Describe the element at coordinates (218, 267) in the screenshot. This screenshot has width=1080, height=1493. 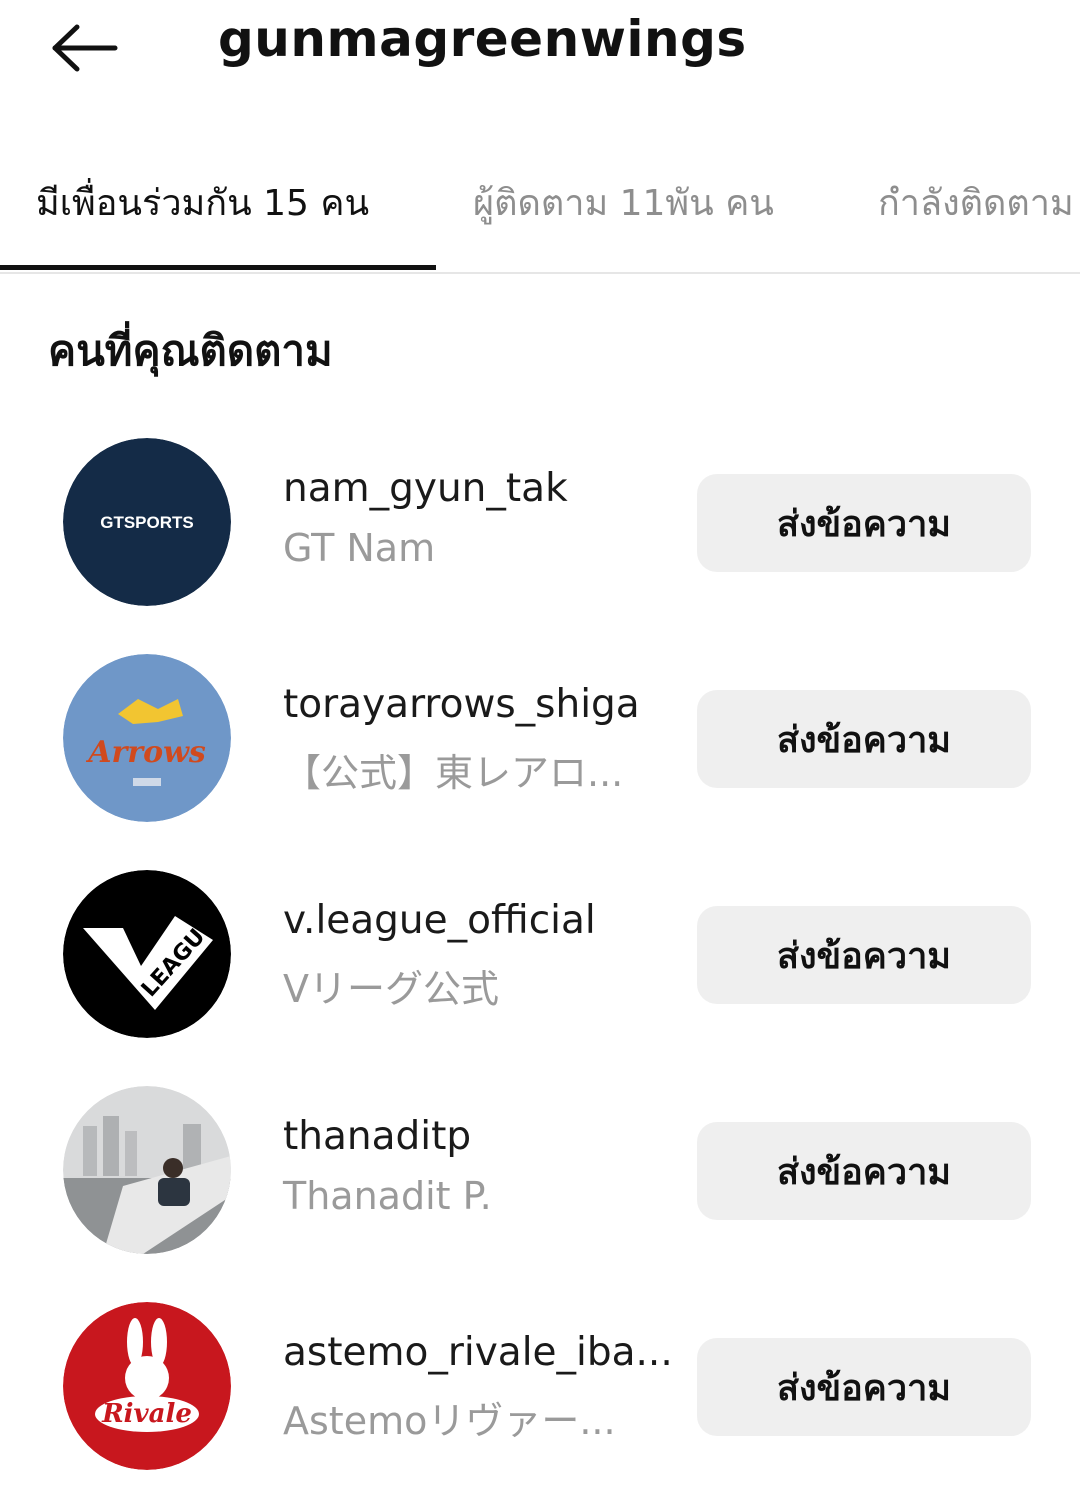
I see `active-tab-indicator` at that location.